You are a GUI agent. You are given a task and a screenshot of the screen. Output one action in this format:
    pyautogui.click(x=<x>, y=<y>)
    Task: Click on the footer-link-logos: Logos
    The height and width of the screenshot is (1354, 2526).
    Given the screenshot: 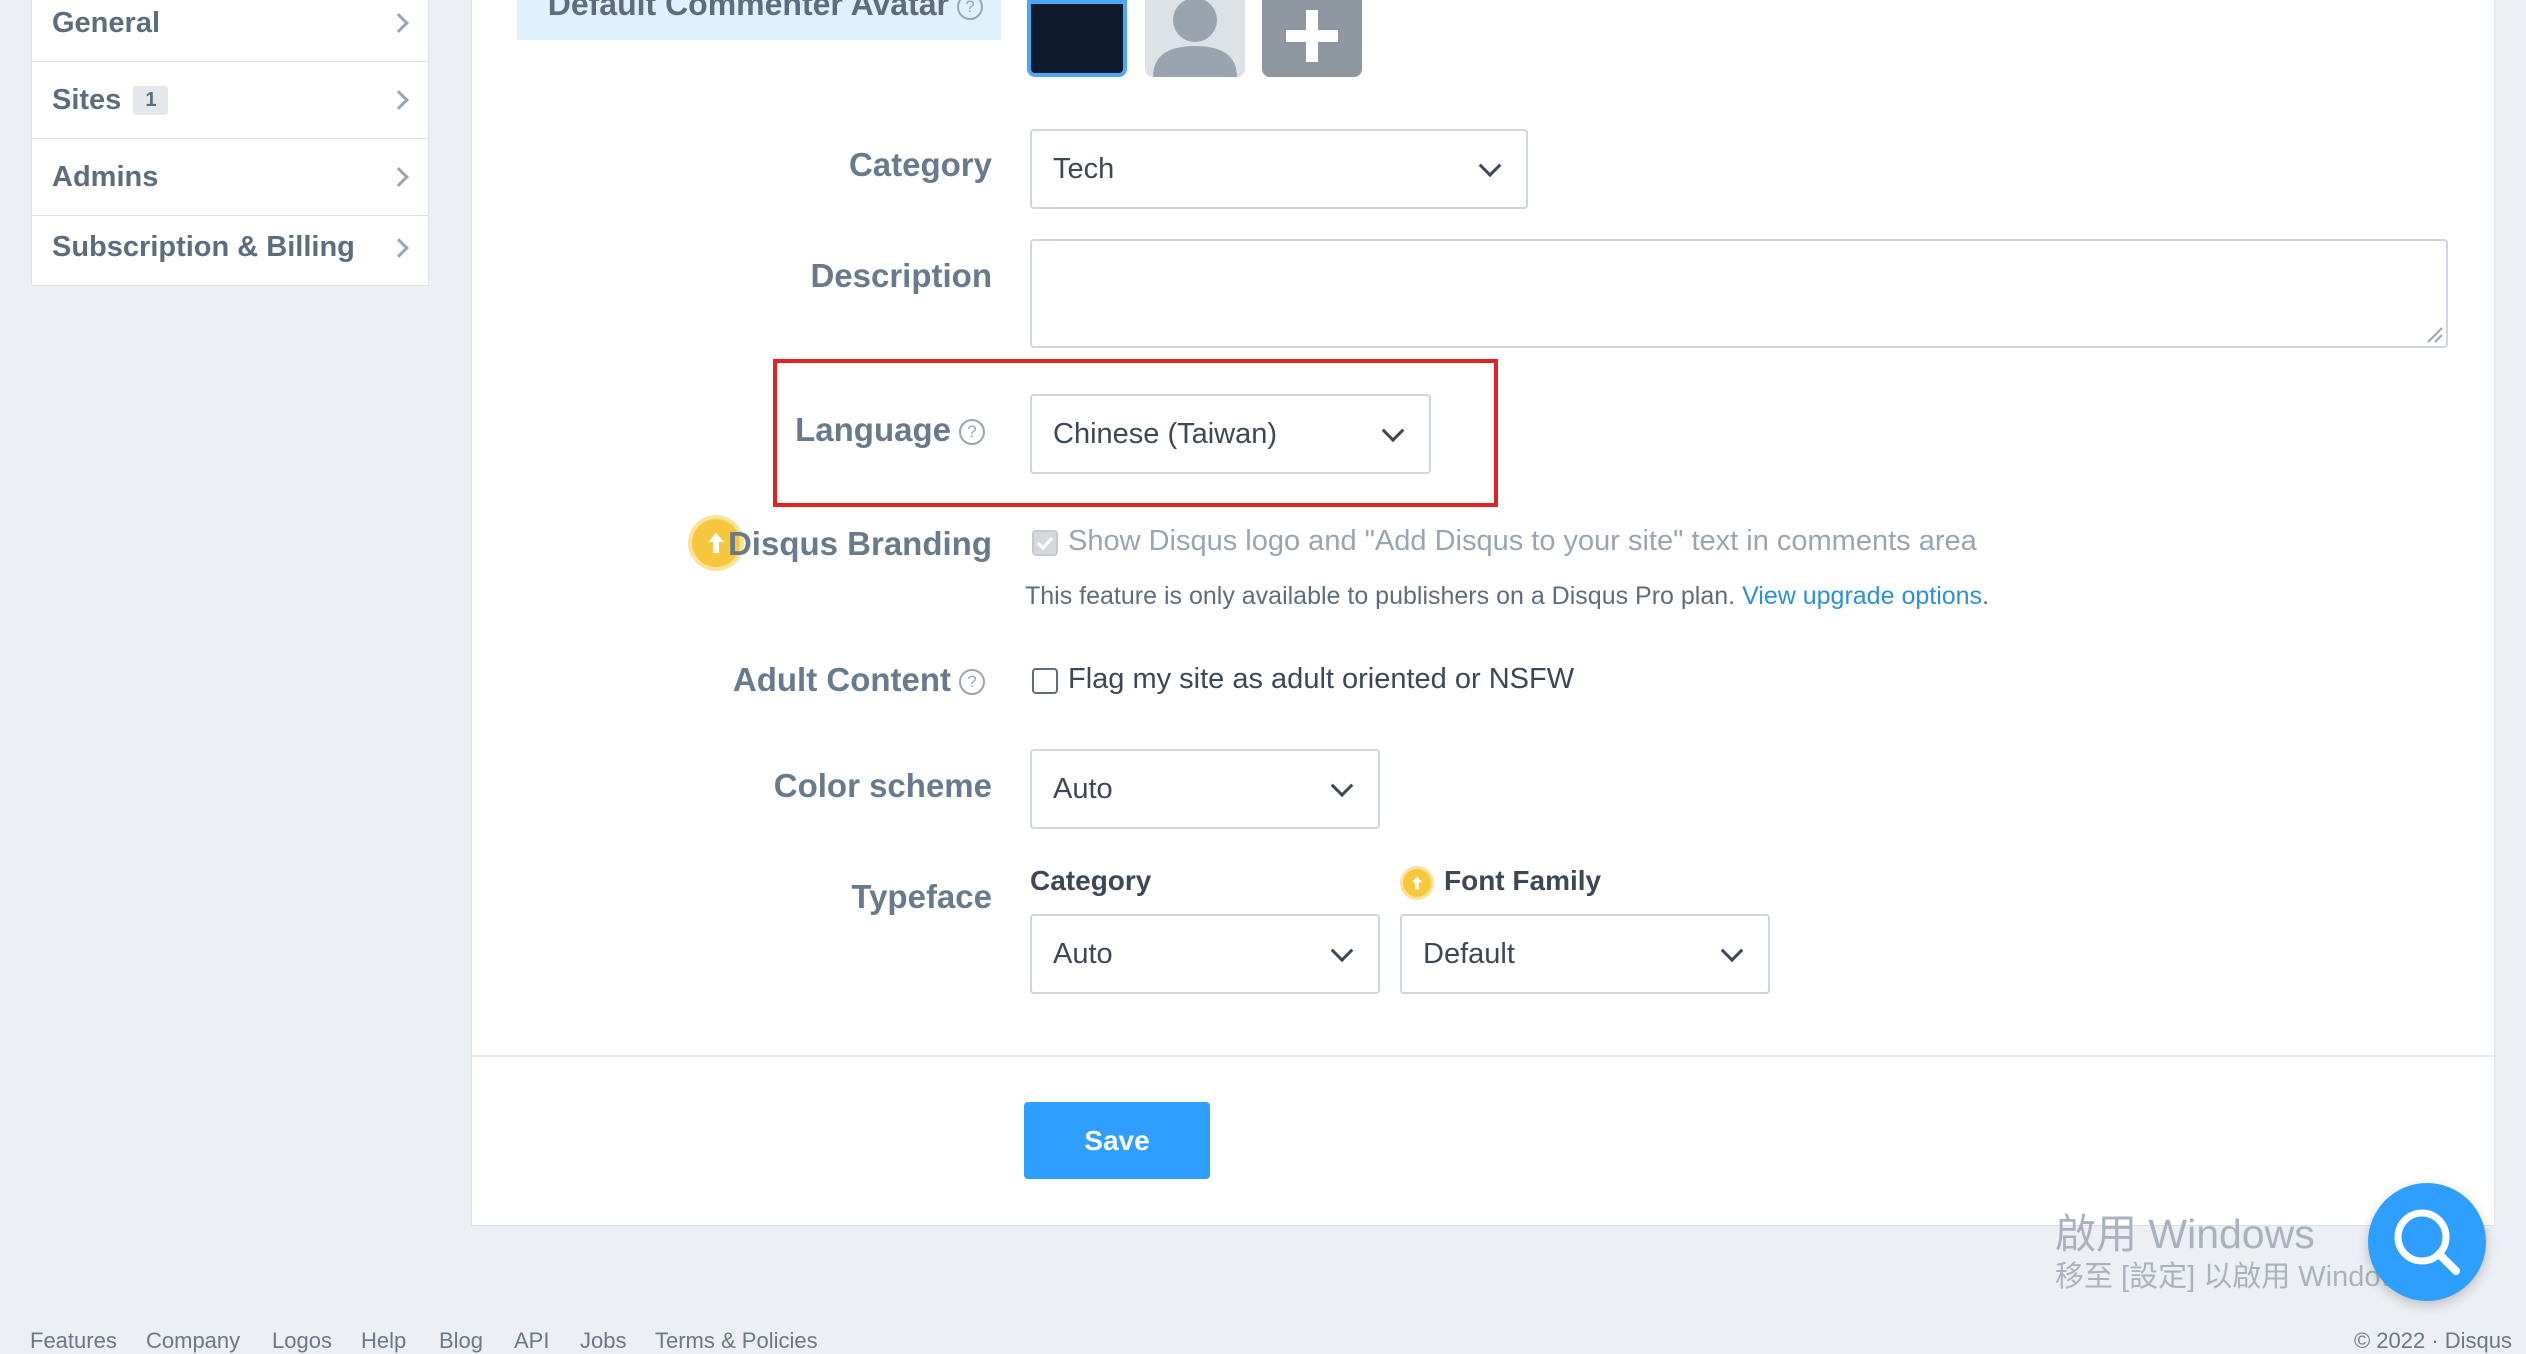 What is the action you would take?
    pyautogui.click(x=302, y=1341)
    